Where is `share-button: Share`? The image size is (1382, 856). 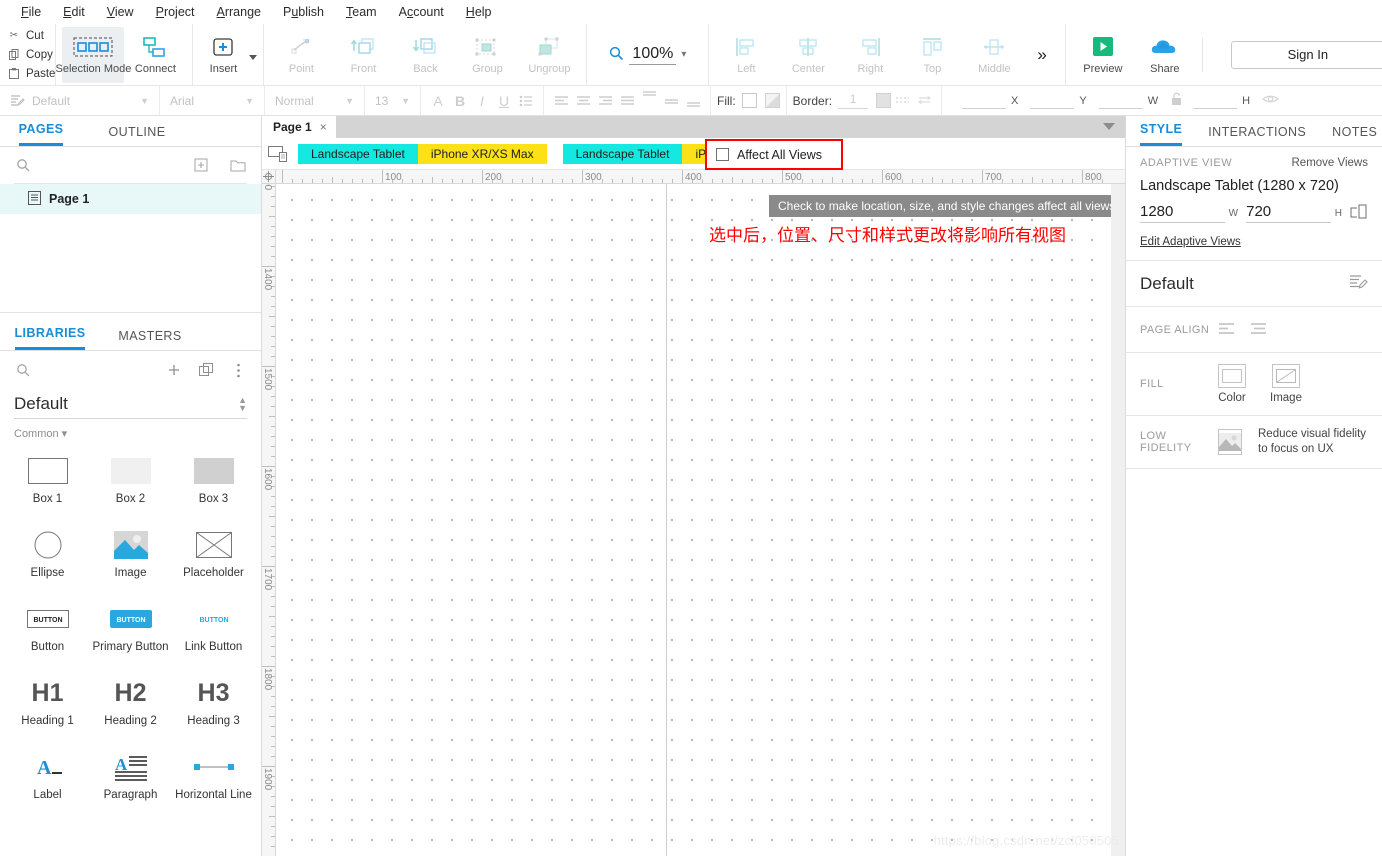
share-button: Share is located at coordinates (1165, 55).